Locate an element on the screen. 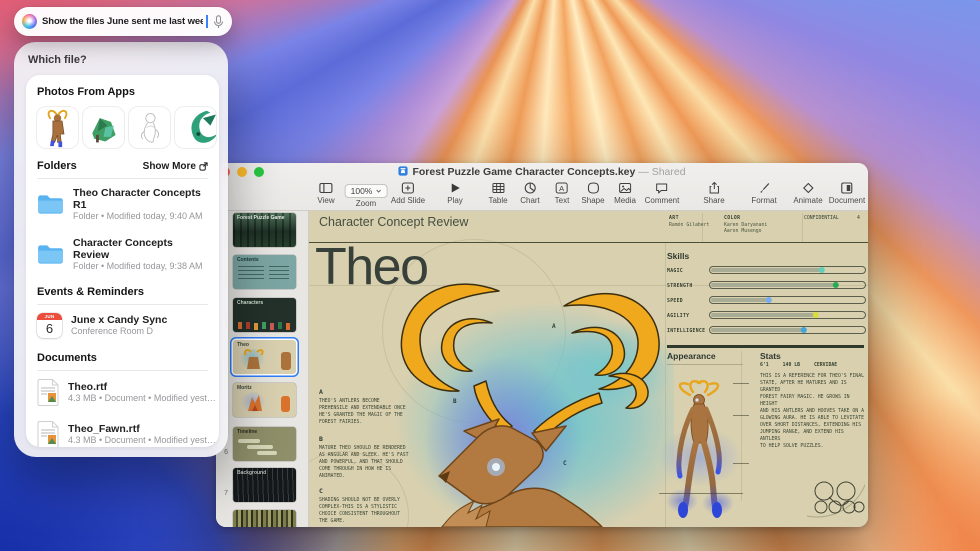  art-mark-b: B is located at coordinates (455, 401).